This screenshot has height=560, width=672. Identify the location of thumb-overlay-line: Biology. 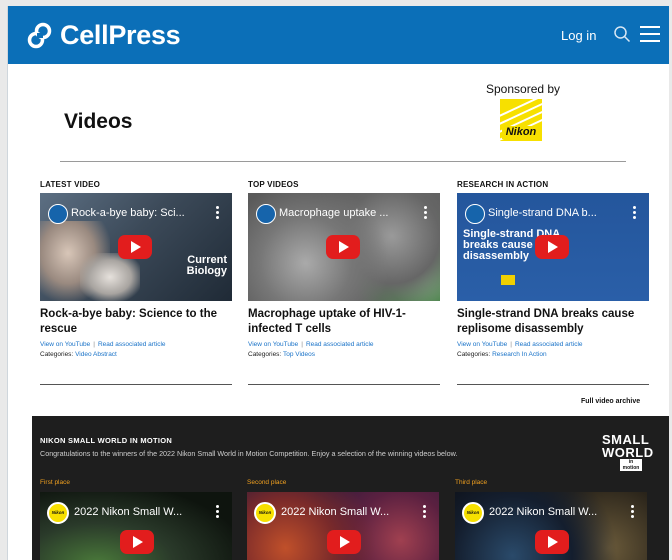
(206, 271).